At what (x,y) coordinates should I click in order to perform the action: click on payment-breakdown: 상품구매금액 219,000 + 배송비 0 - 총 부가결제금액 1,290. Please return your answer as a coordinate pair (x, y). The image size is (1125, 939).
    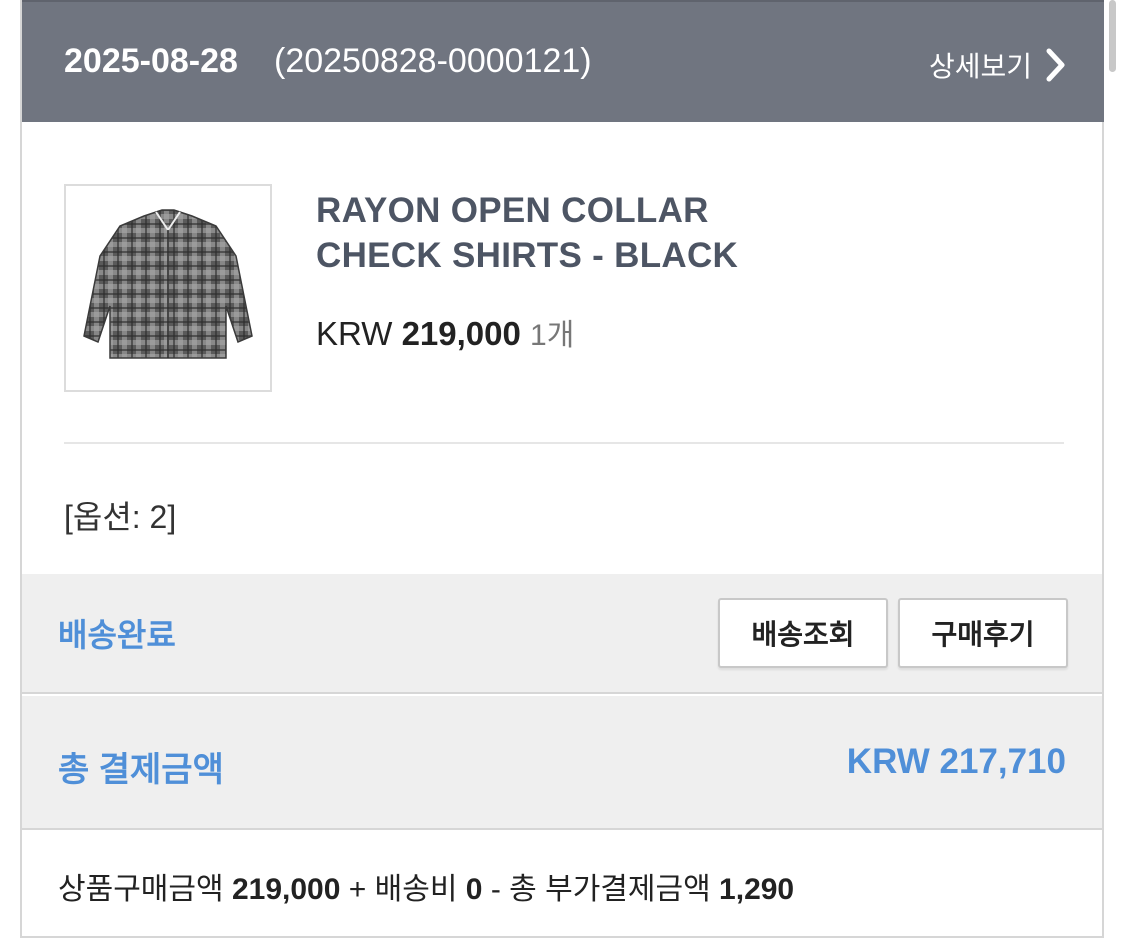
    Looking at the image, I should click on (426, 886).